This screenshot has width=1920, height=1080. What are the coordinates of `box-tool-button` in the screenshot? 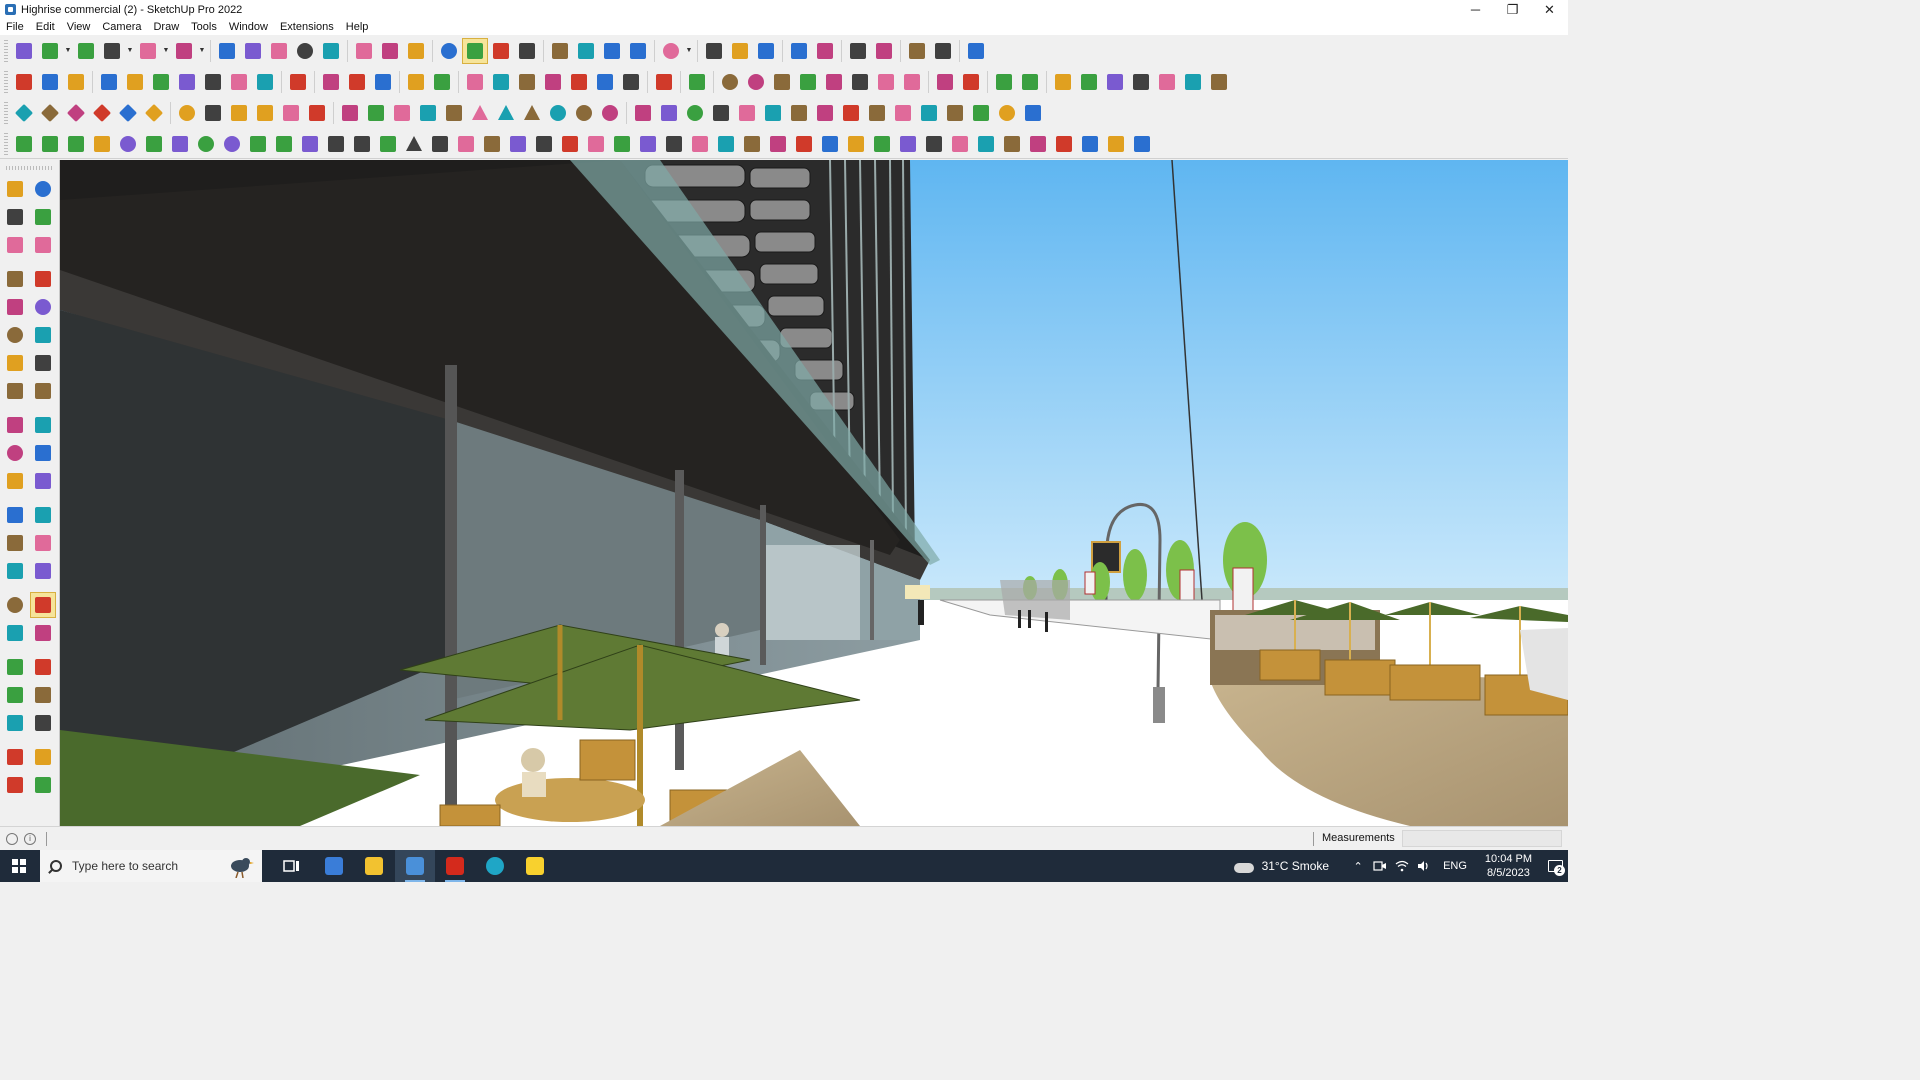 It's located at (50, 82).